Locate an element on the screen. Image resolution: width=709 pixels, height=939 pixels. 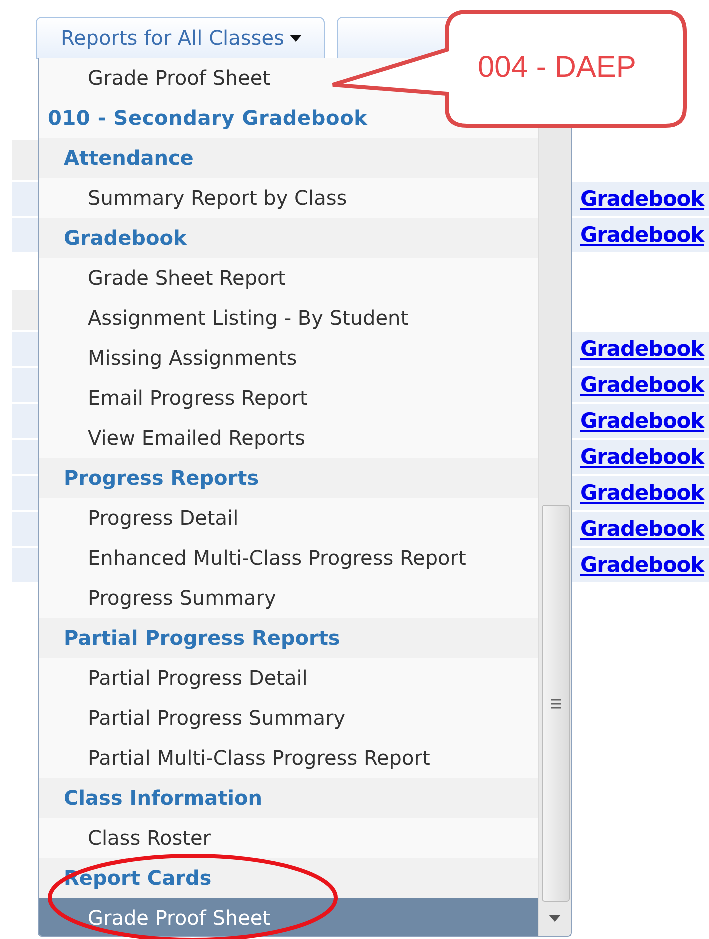
scroll-thumb is located at coordinates (556, 703).